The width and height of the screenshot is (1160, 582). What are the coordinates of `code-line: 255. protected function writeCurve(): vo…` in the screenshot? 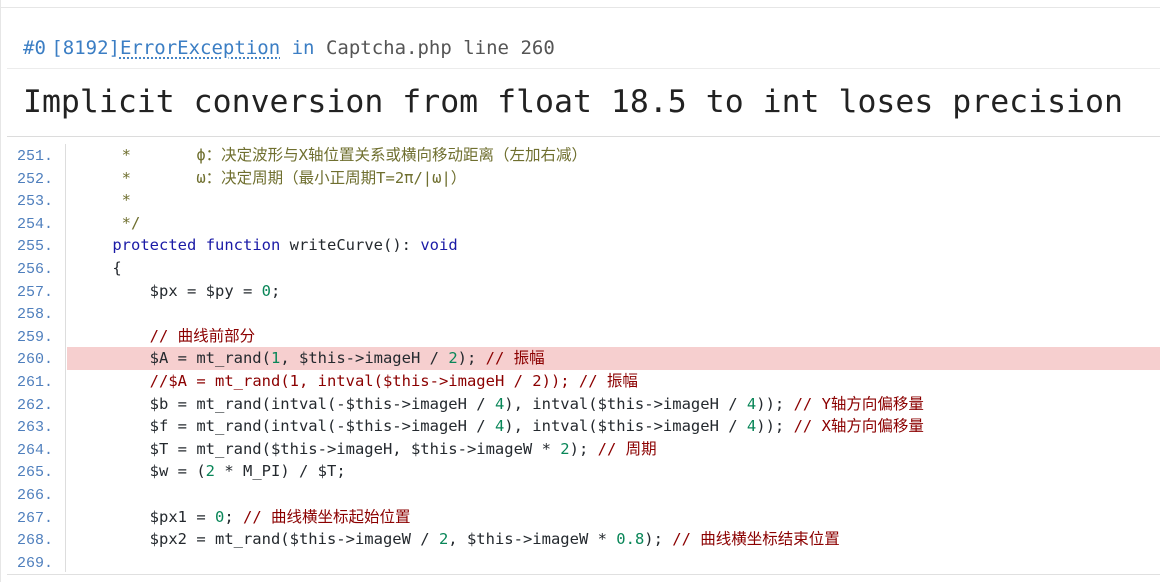 It's located at (583, 245).